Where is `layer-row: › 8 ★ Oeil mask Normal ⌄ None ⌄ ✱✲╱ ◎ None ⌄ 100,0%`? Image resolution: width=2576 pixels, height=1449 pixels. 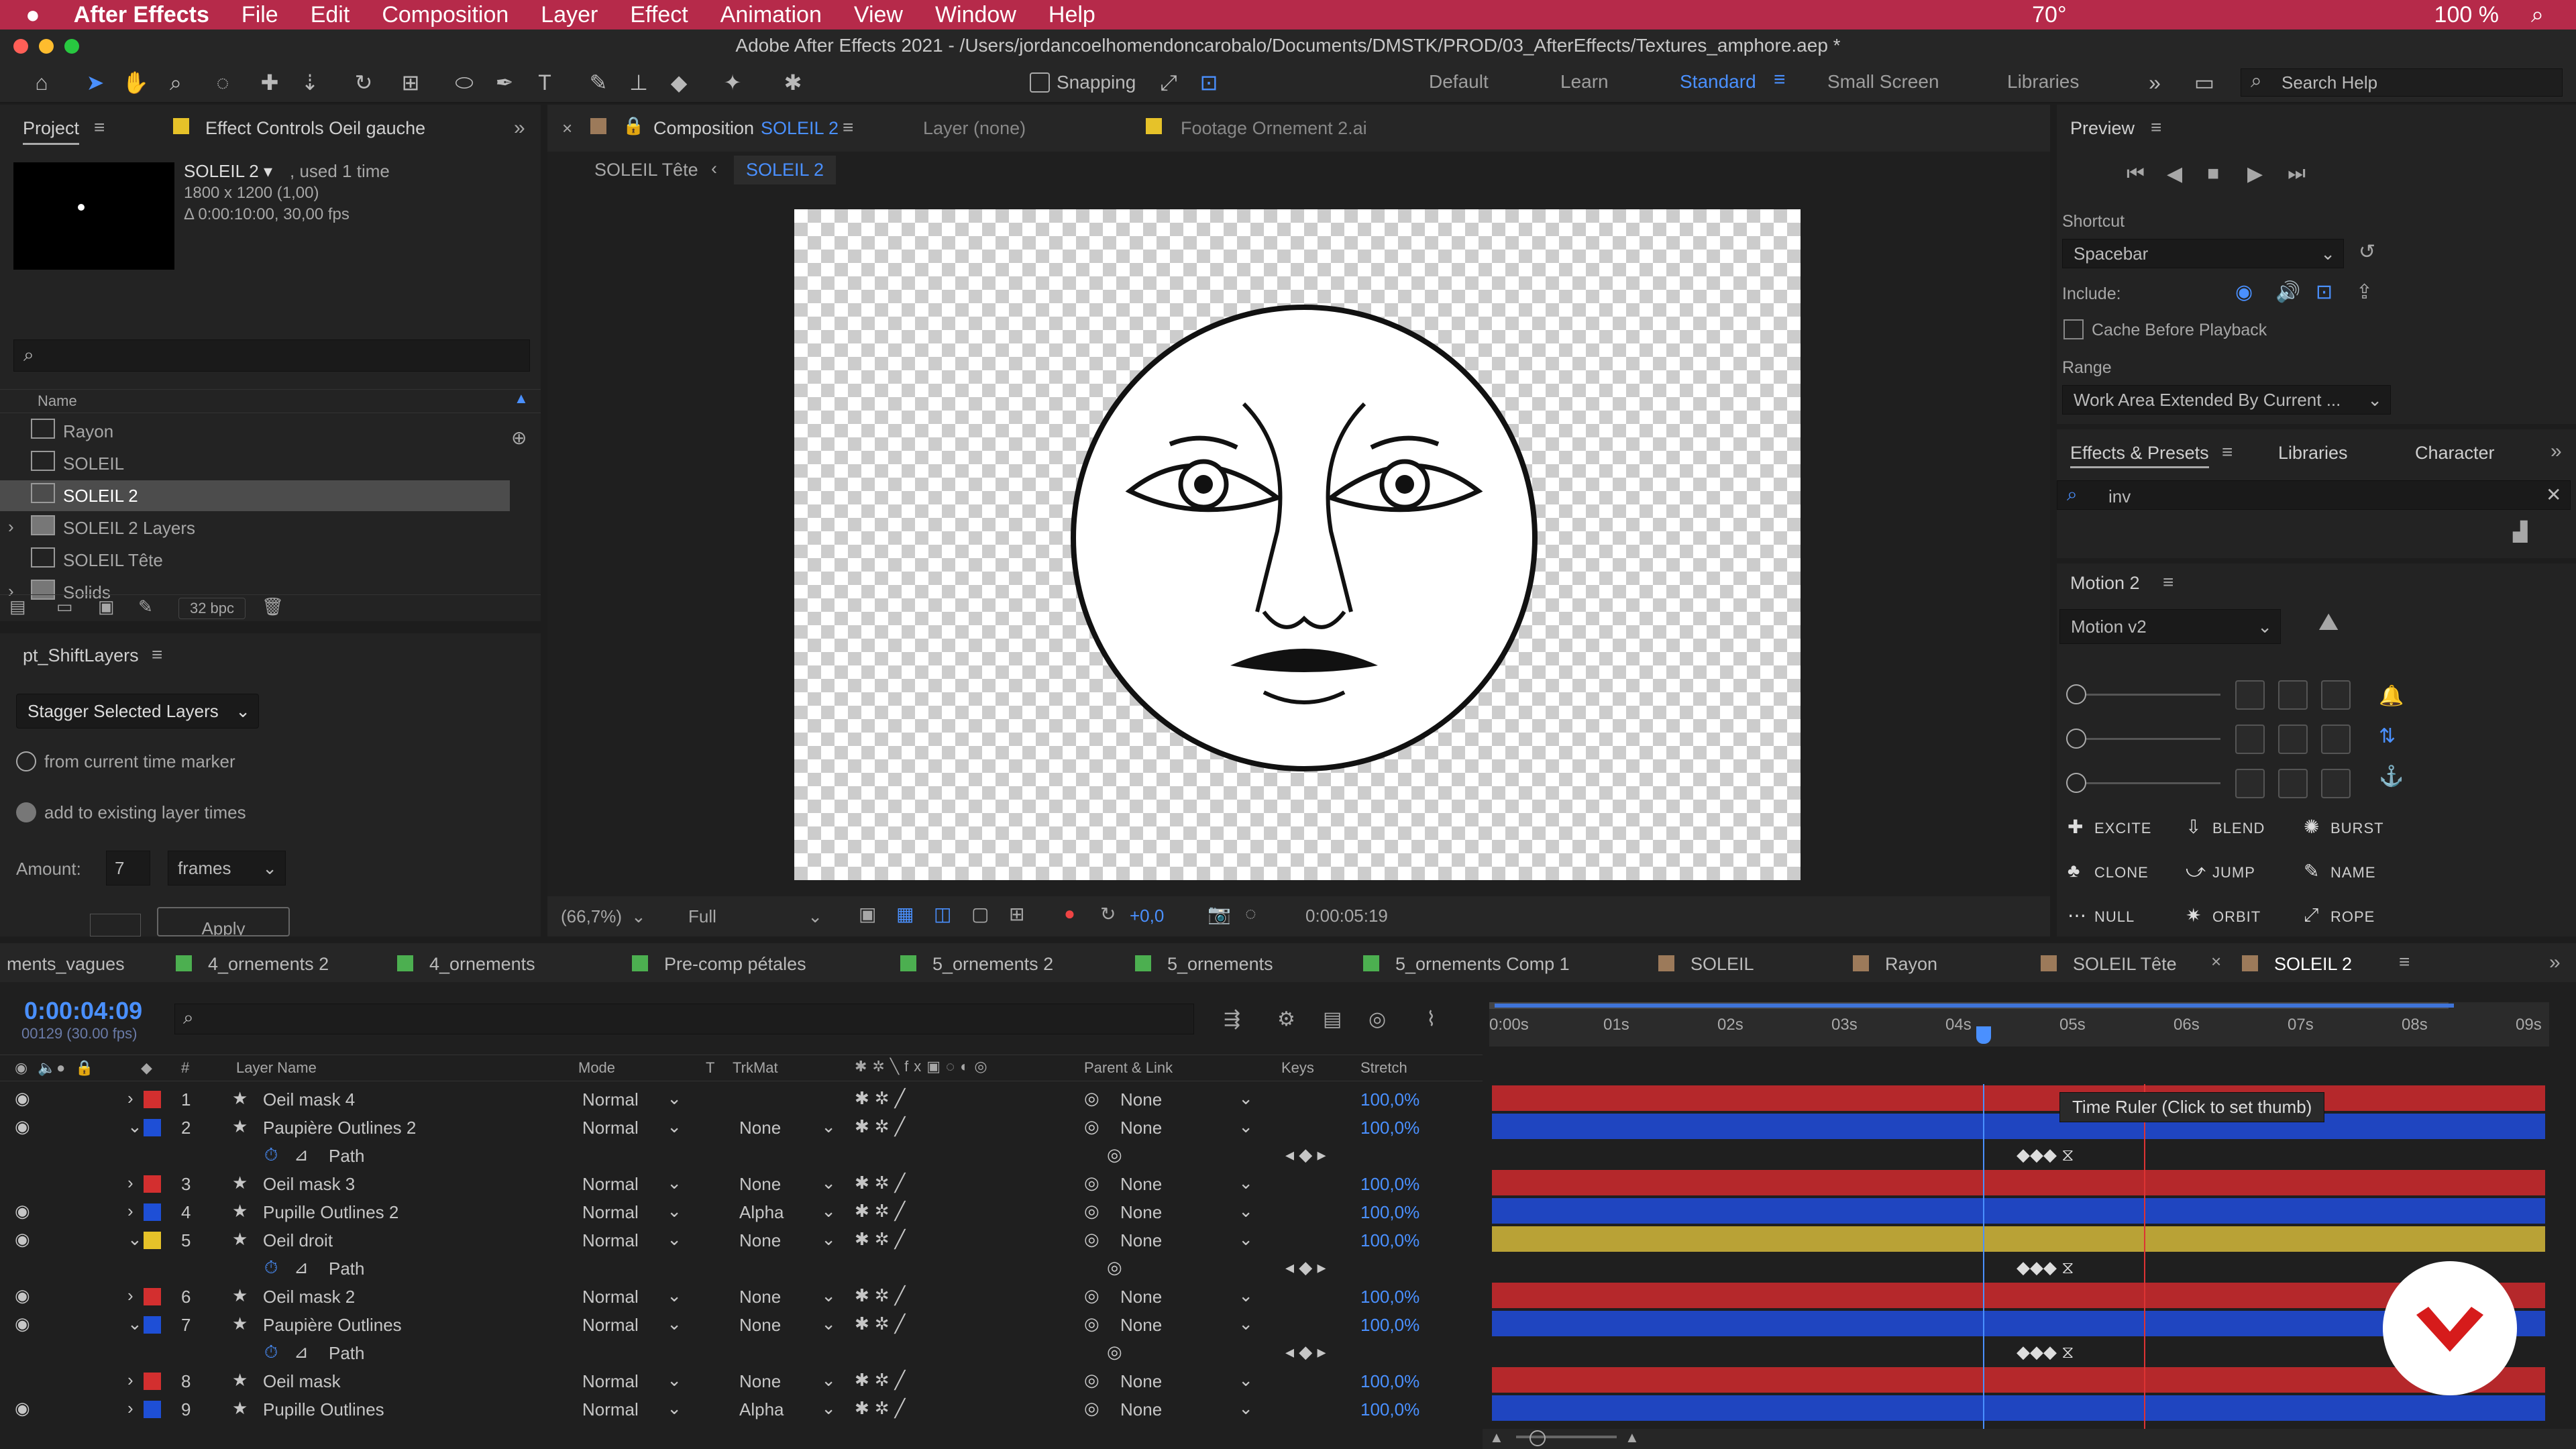
layer-row: › 8 ★ Oeil mask Normal ⌄ None ⌄ ✱✲╱ ◎ None ⌄ 100,0% is located at coordinates (1288, 1380).